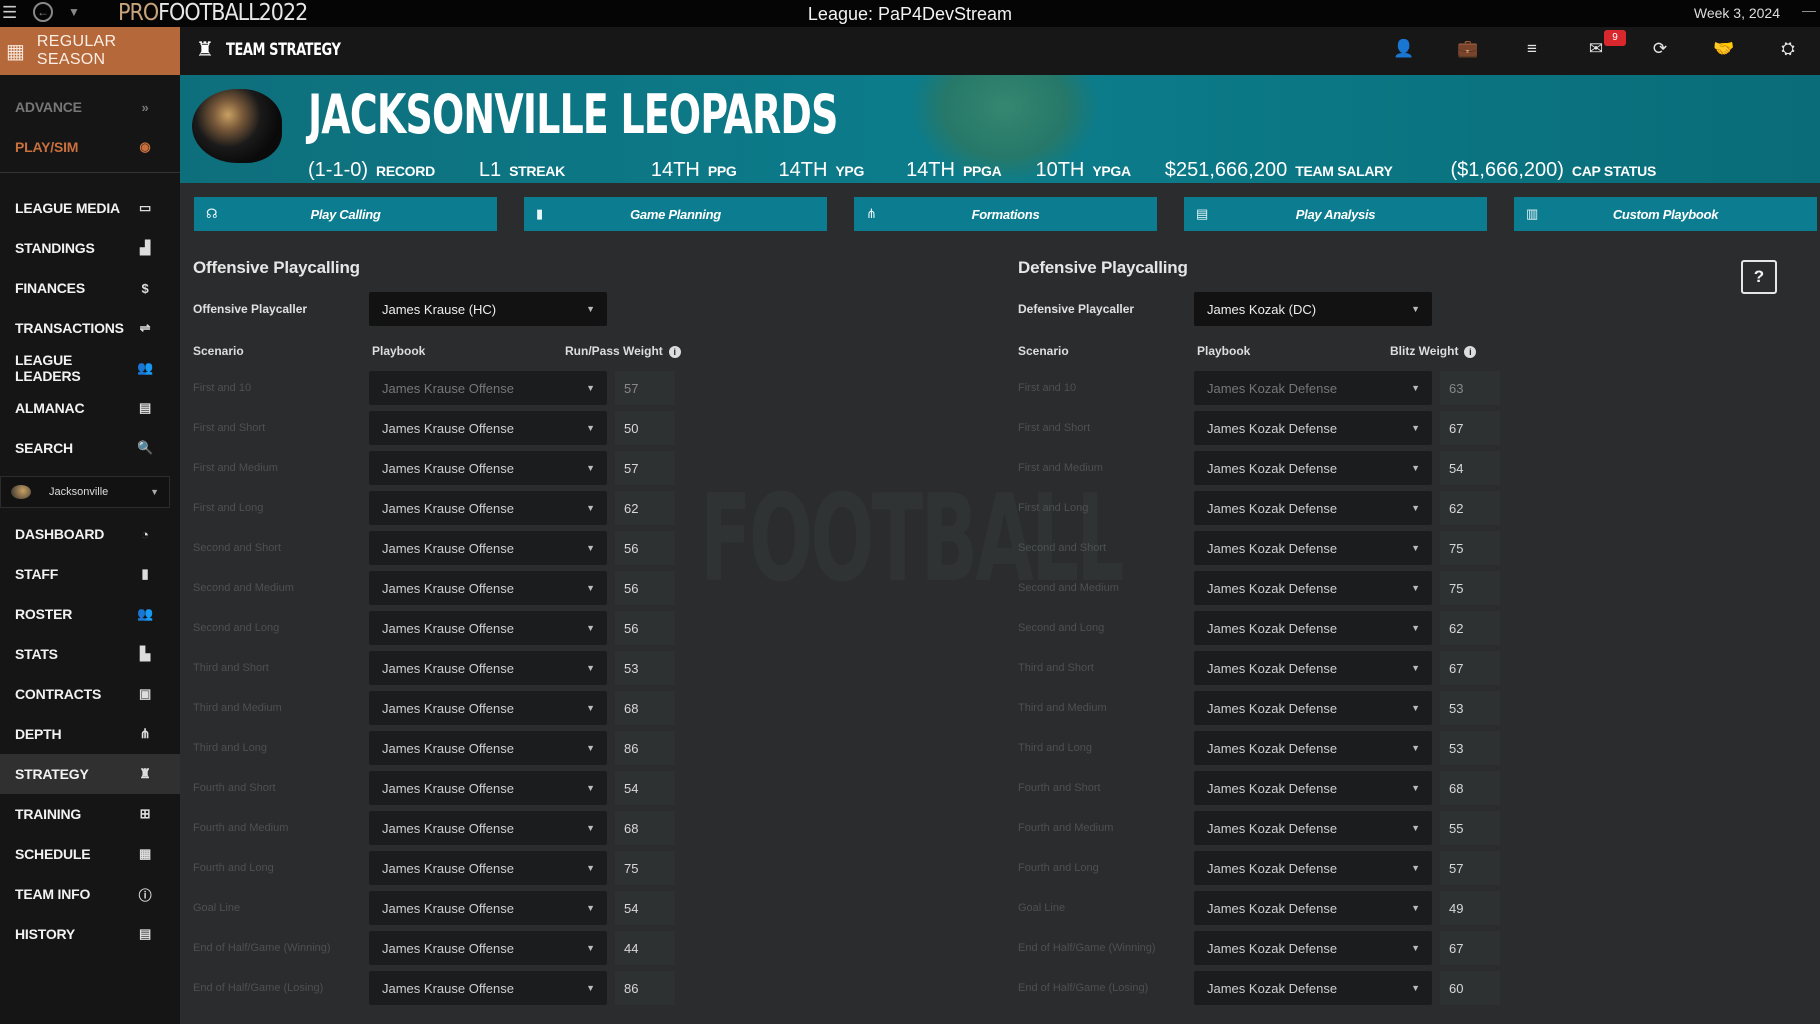 The width and height of the screenshot is (1820, 1024). Describe the element at coordinates (90, 814) in the screenshot. I see `sidebar-item-training: TRAINING ⊞` at that location.